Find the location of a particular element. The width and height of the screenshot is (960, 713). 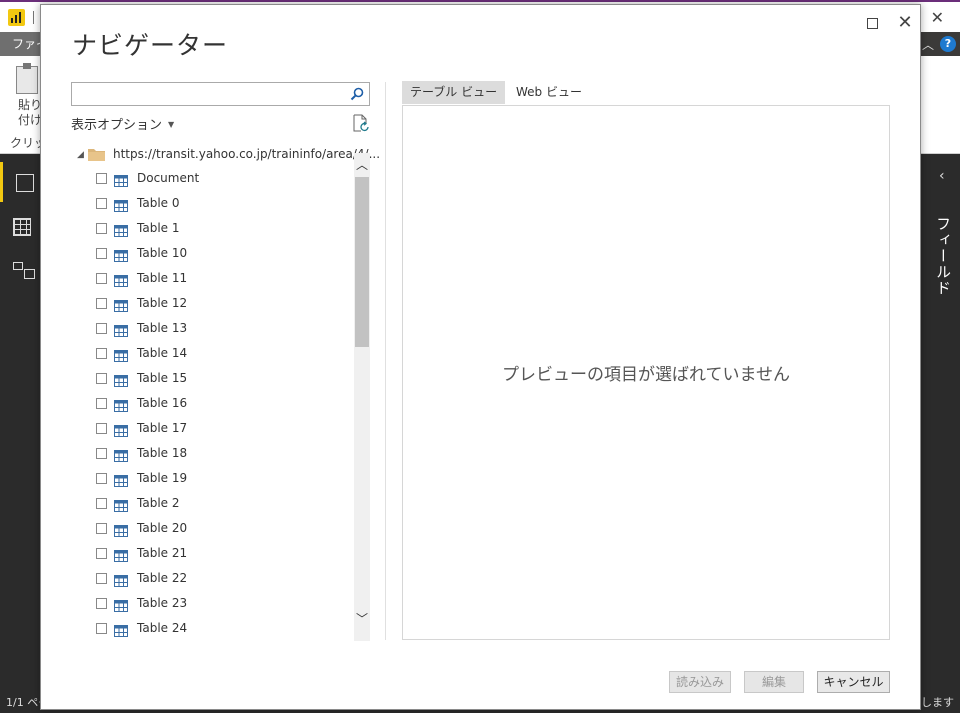

tree-scrollbar: ︿ ﹀ is located at coordinates (362, 397).